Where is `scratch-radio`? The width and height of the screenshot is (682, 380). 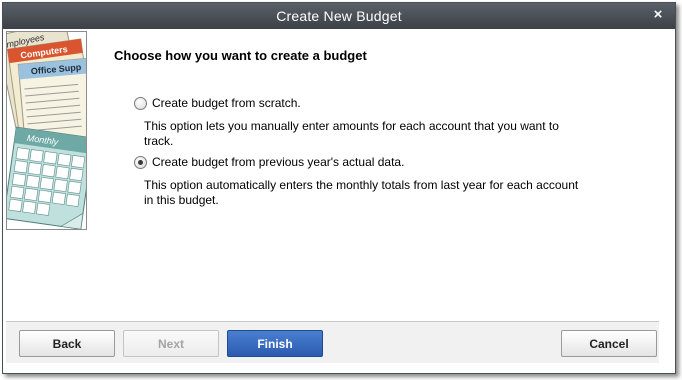 scratch-radio is located at coordinates (140, 103).